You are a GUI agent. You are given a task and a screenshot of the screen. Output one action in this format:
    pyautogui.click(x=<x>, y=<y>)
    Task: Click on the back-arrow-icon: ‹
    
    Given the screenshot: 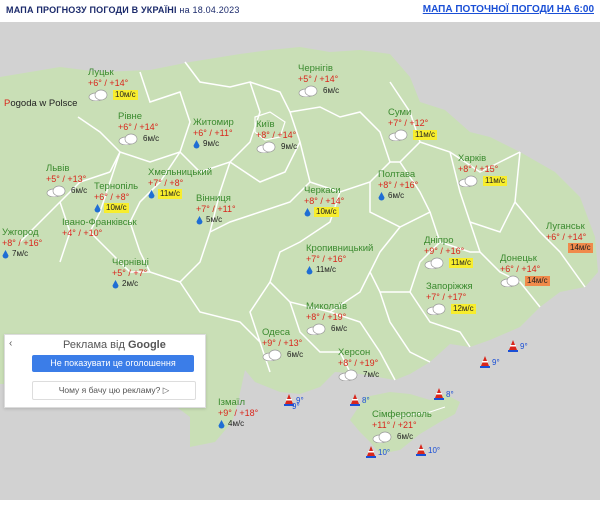 What is the action you would take?
    pyautogui.click(x=10, y=343)
    